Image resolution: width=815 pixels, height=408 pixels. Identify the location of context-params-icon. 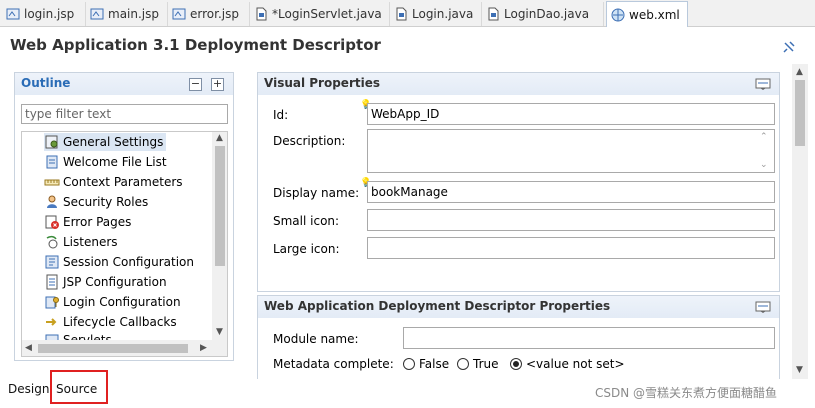
(52, 182).